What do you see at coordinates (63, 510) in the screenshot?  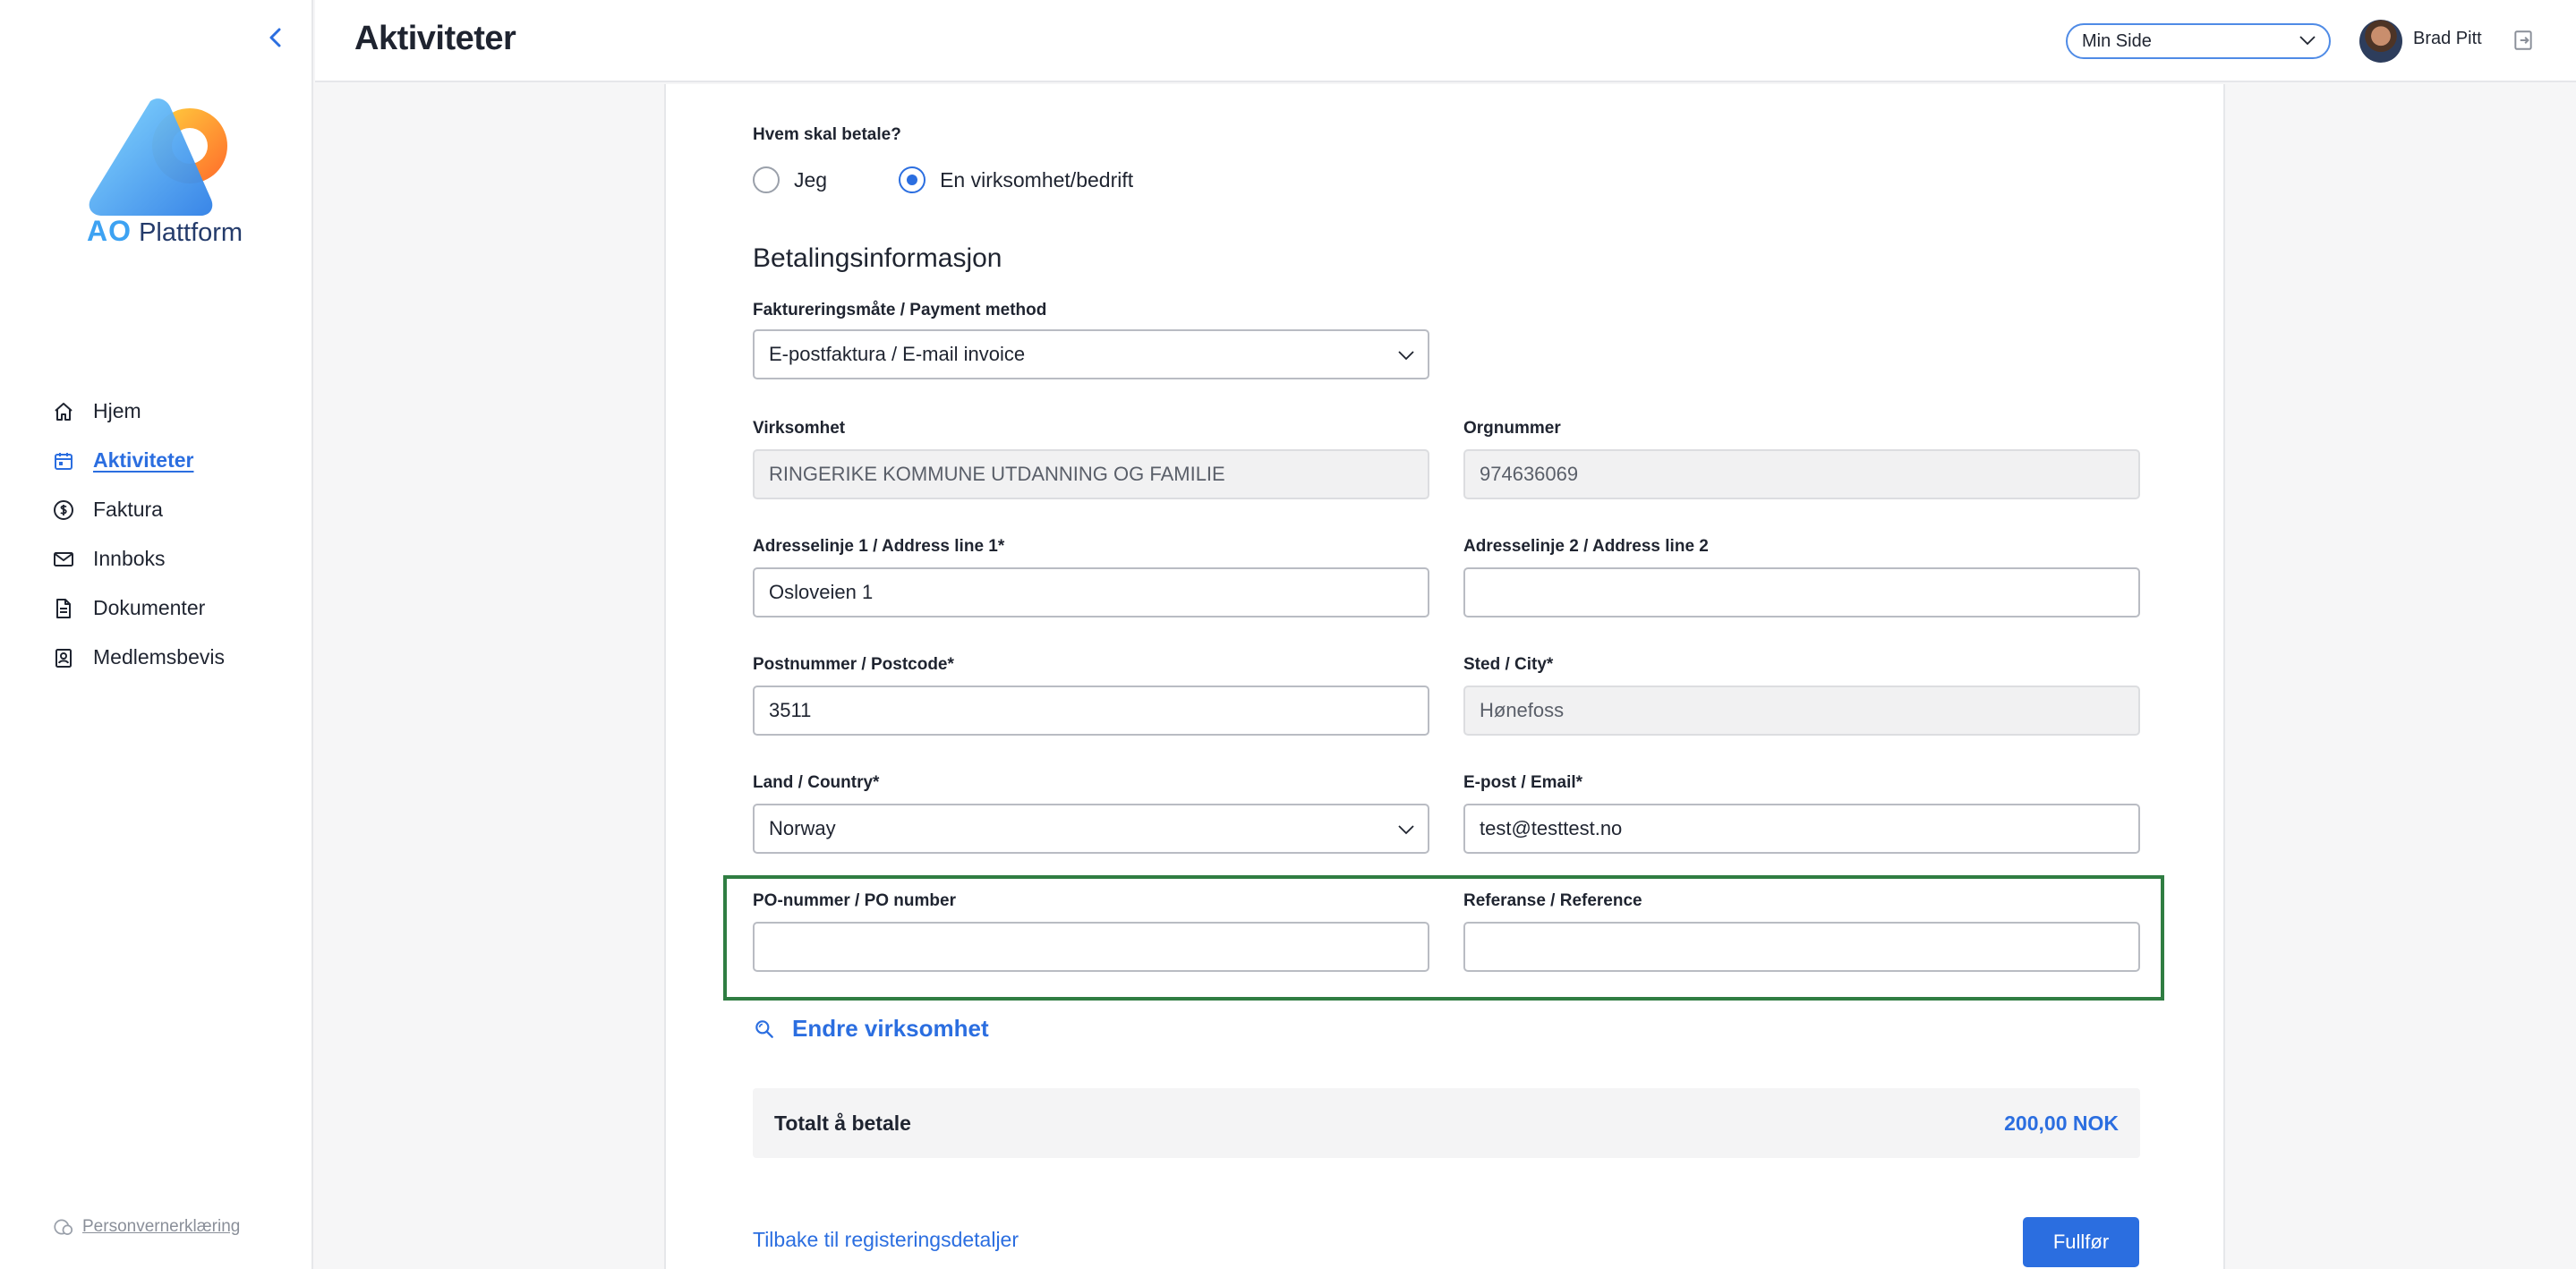 I see `dollar-icon` at bounding box center [63, 510].